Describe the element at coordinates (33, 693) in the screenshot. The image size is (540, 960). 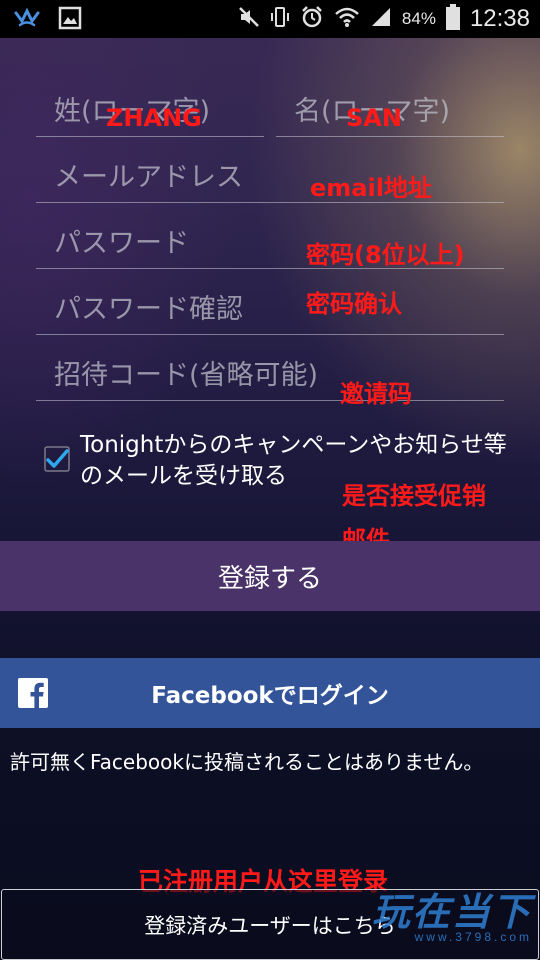
I see `facebook-icon` at that location.